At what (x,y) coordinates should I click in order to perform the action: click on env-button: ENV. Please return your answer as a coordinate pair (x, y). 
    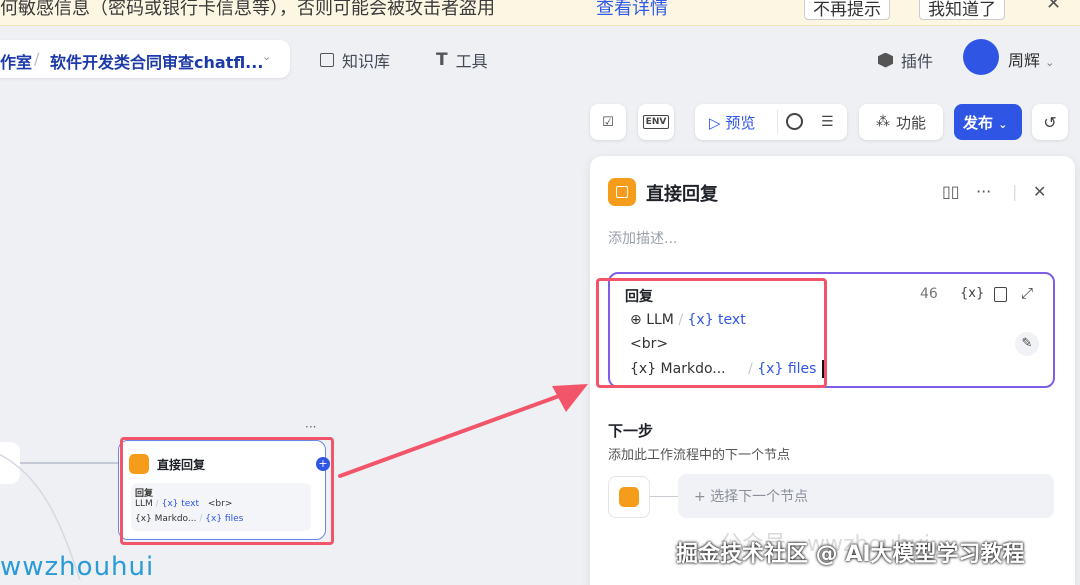
    Looking at the image, I should click on (656, 122).